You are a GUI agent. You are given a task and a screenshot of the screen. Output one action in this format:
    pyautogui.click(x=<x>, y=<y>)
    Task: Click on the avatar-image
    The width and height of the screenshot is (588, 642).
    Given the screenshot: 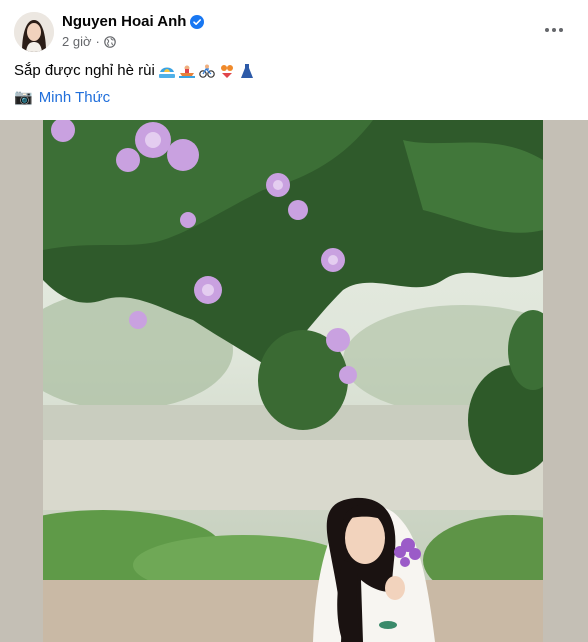 What is the action you would take?
    pyautogui.click(x=34, y=32)
    